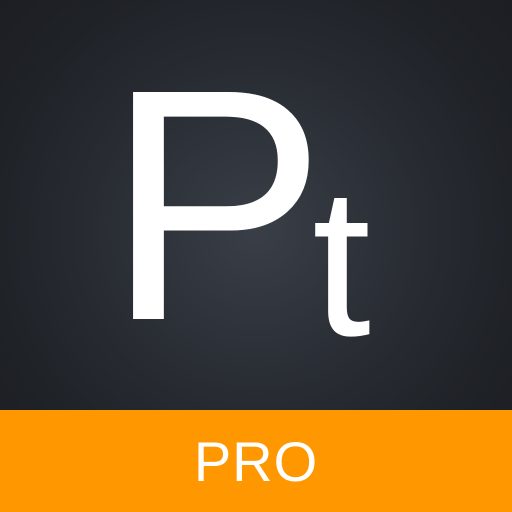 Image resolution: width=512 pixels, height=512 pixels. Describe the element at coordinates (341, 261) in the screenshot. I see `logo-letter-t: t` at that location.